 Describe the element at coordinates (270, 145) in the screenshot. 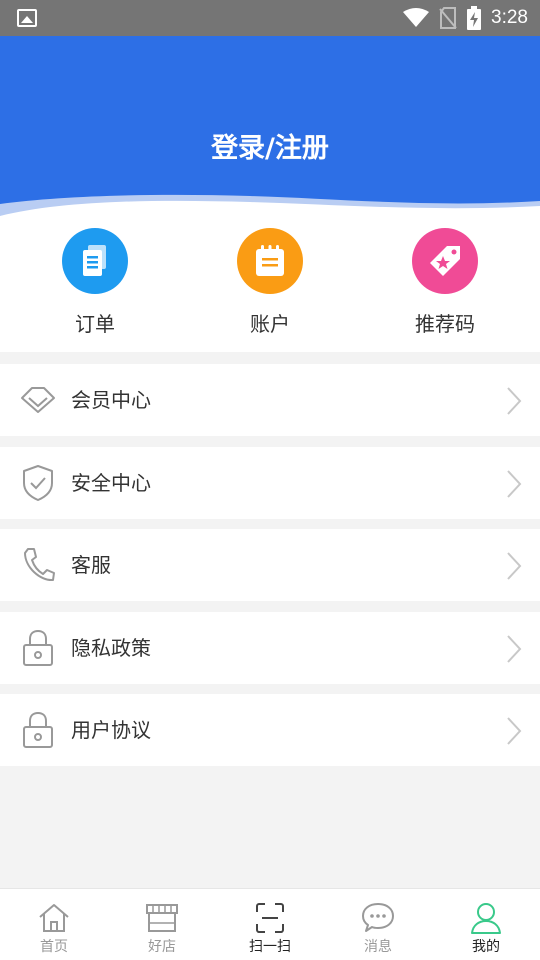

I see `login-register-title: 登录/注册` at that location.